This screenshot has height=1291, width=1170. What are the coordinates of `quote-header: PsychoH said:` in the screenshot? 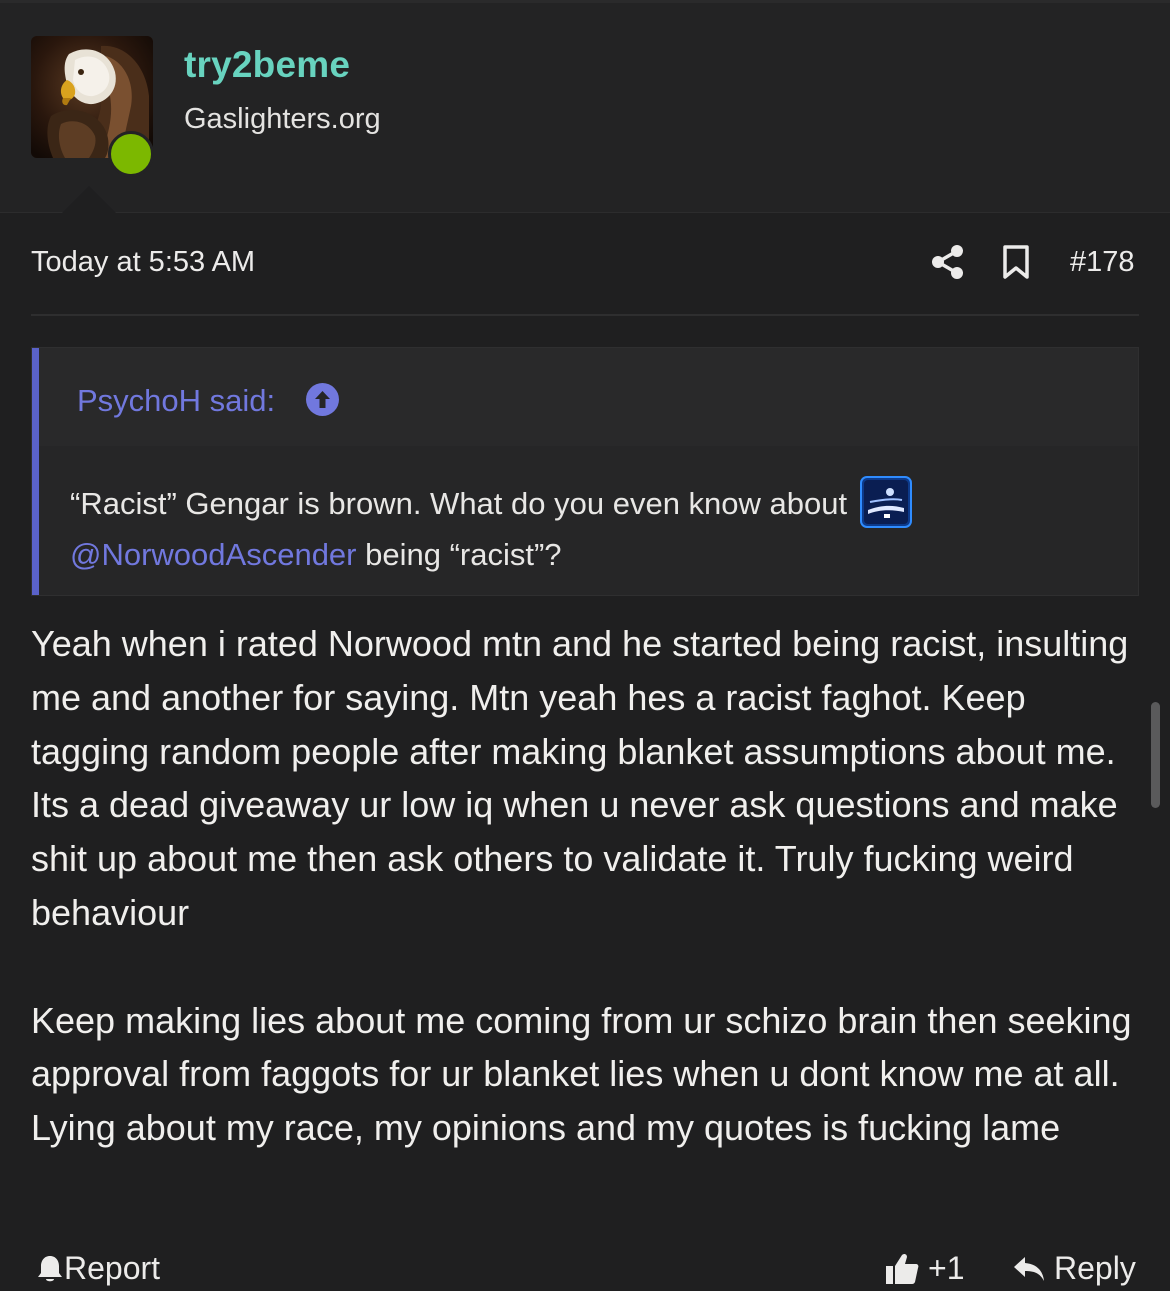 It's located at (588, 397).